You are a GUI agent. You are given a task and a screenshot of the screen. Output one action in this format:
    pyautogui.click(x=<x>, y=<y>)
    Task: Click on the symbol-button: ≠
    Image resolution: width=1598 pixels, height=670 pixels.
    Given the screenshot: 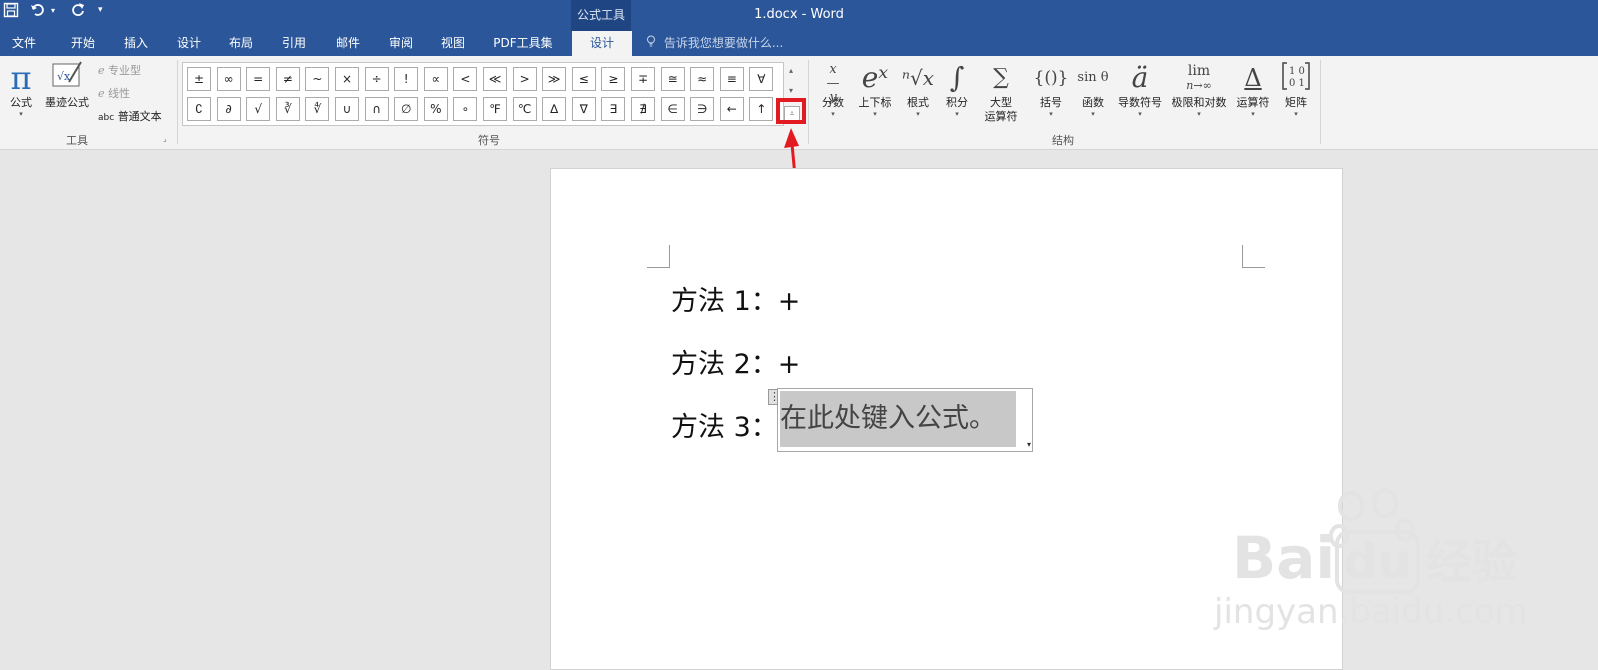 What is the action you would take?
    pyautogui.click(x=287, y=79)
    